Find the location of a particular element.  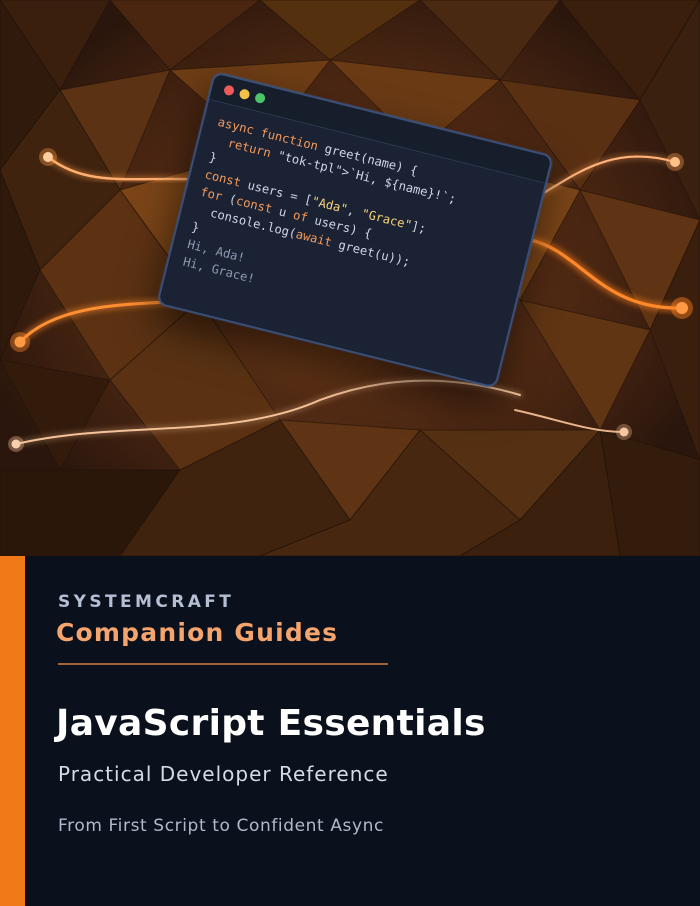

series-name: Companion Guides is located at coordinates (197, 632).